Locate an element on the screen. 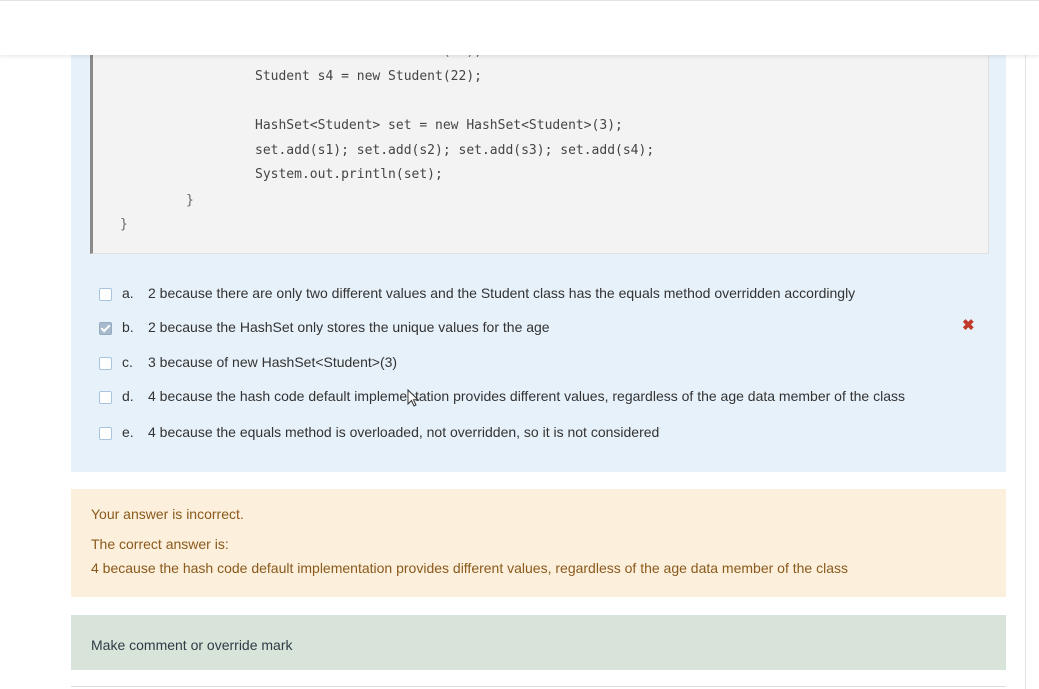 The height and width of the screenshot is (689, 1039). top-bar is located at coordinates (519, 27).